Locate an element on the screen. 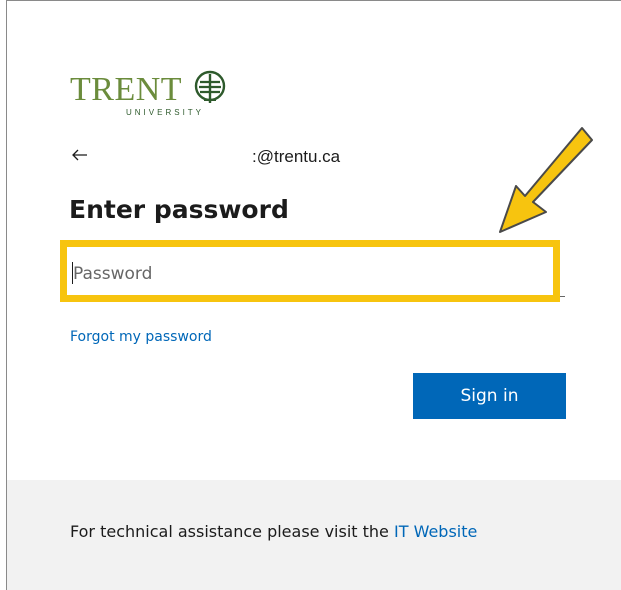  text-caret is located at coordinates (72, 273).